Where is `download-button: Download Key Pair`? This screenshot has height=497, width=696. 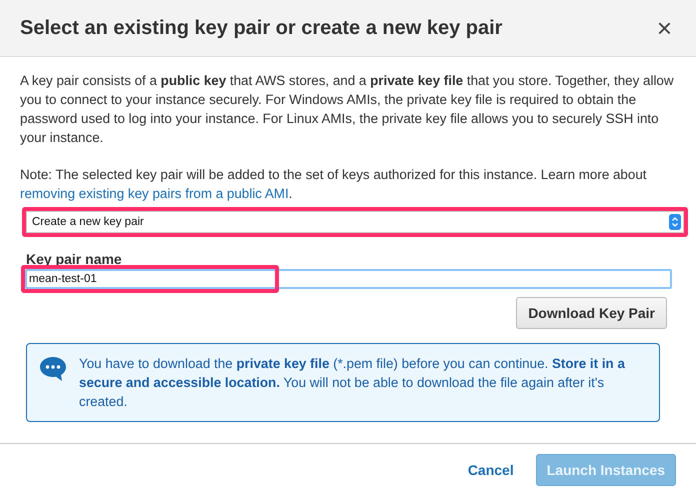
download-button: Download Key Pair is located at coordinates (591, 313).